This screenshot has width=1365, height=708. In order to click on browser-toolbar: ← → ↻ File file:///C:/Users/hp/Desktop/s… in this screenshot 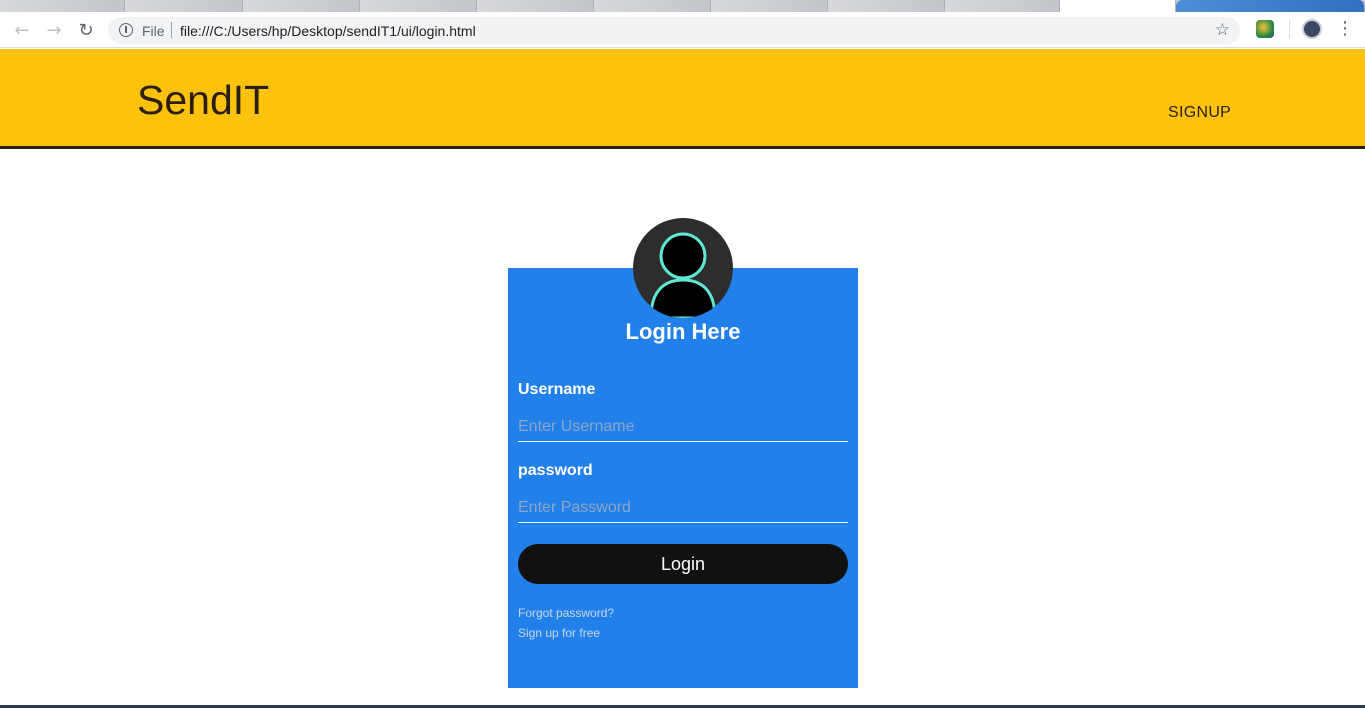, I will do `click(682, 30)`.